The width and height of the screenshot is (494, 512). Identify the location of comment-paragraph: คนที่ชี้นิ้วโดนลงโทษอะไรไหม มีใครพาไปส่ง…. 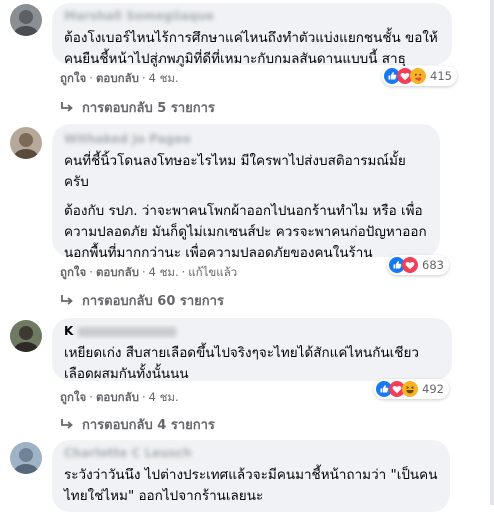
(235, 171).